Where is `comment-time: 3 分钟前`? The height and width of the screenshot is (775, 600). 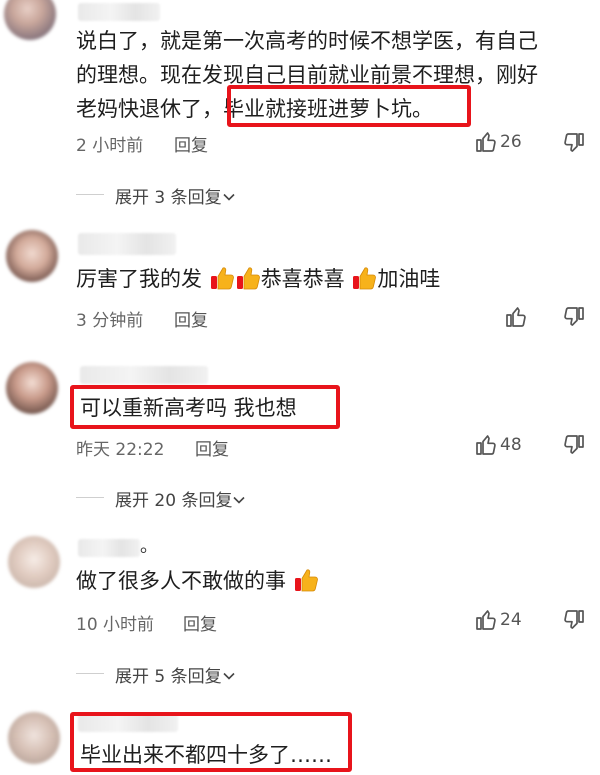
comment-time: 3 分钟前 is located at coordinates (110, 321).